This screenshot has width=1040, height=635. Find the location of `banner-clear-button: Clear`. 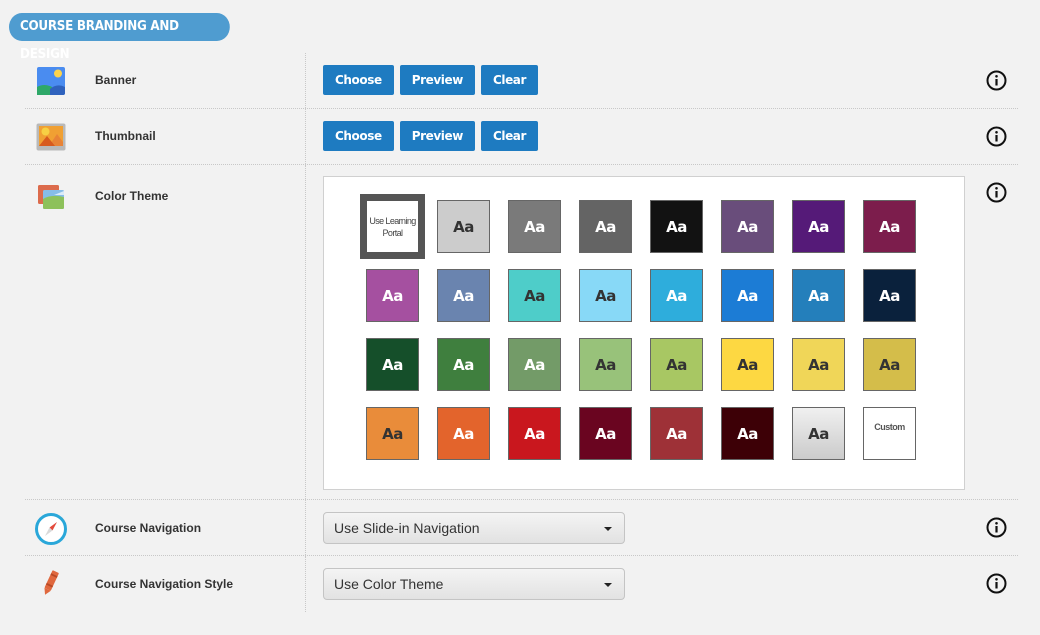

banner-clear-button: Clear is located at coordinates (509, 80).